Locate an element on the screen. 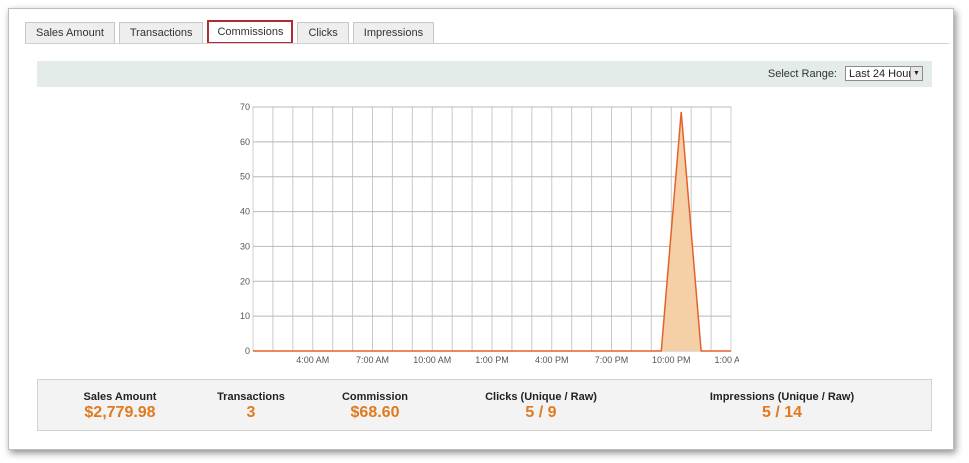 This screenshot has height=463, width=969. chevron-down-icon: ▼ is located at coordinates (916, 73).